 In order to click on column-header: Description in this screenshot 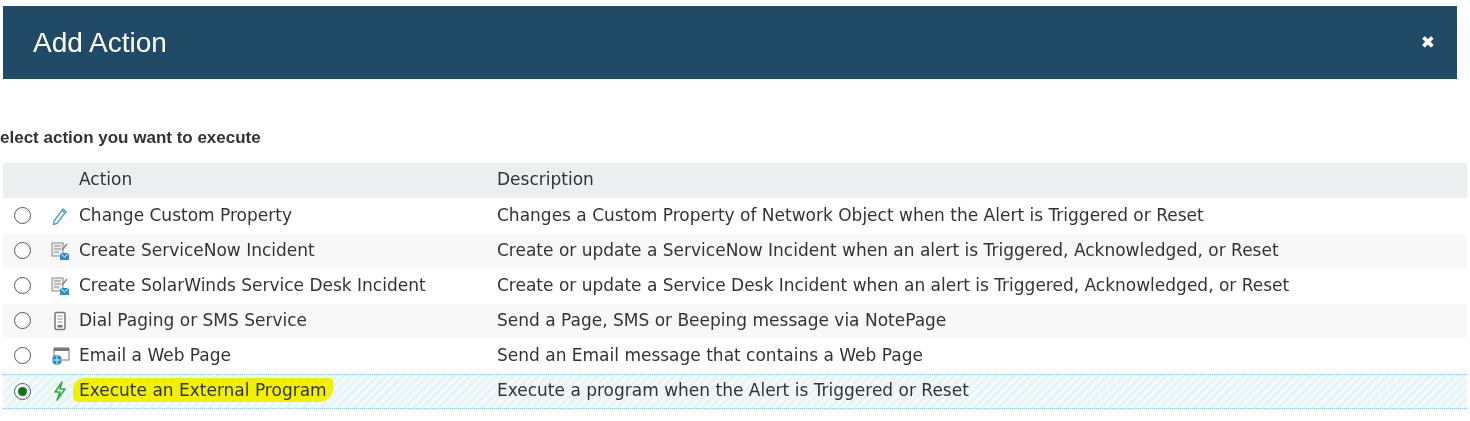, I will do `click(545, 179)`.